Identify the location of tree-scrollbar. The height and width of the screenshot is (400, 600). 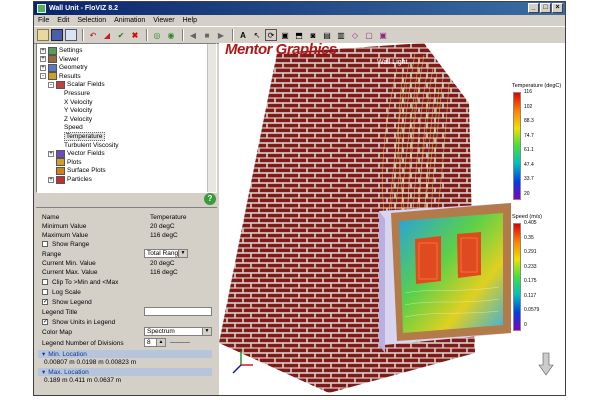
(211, 118).